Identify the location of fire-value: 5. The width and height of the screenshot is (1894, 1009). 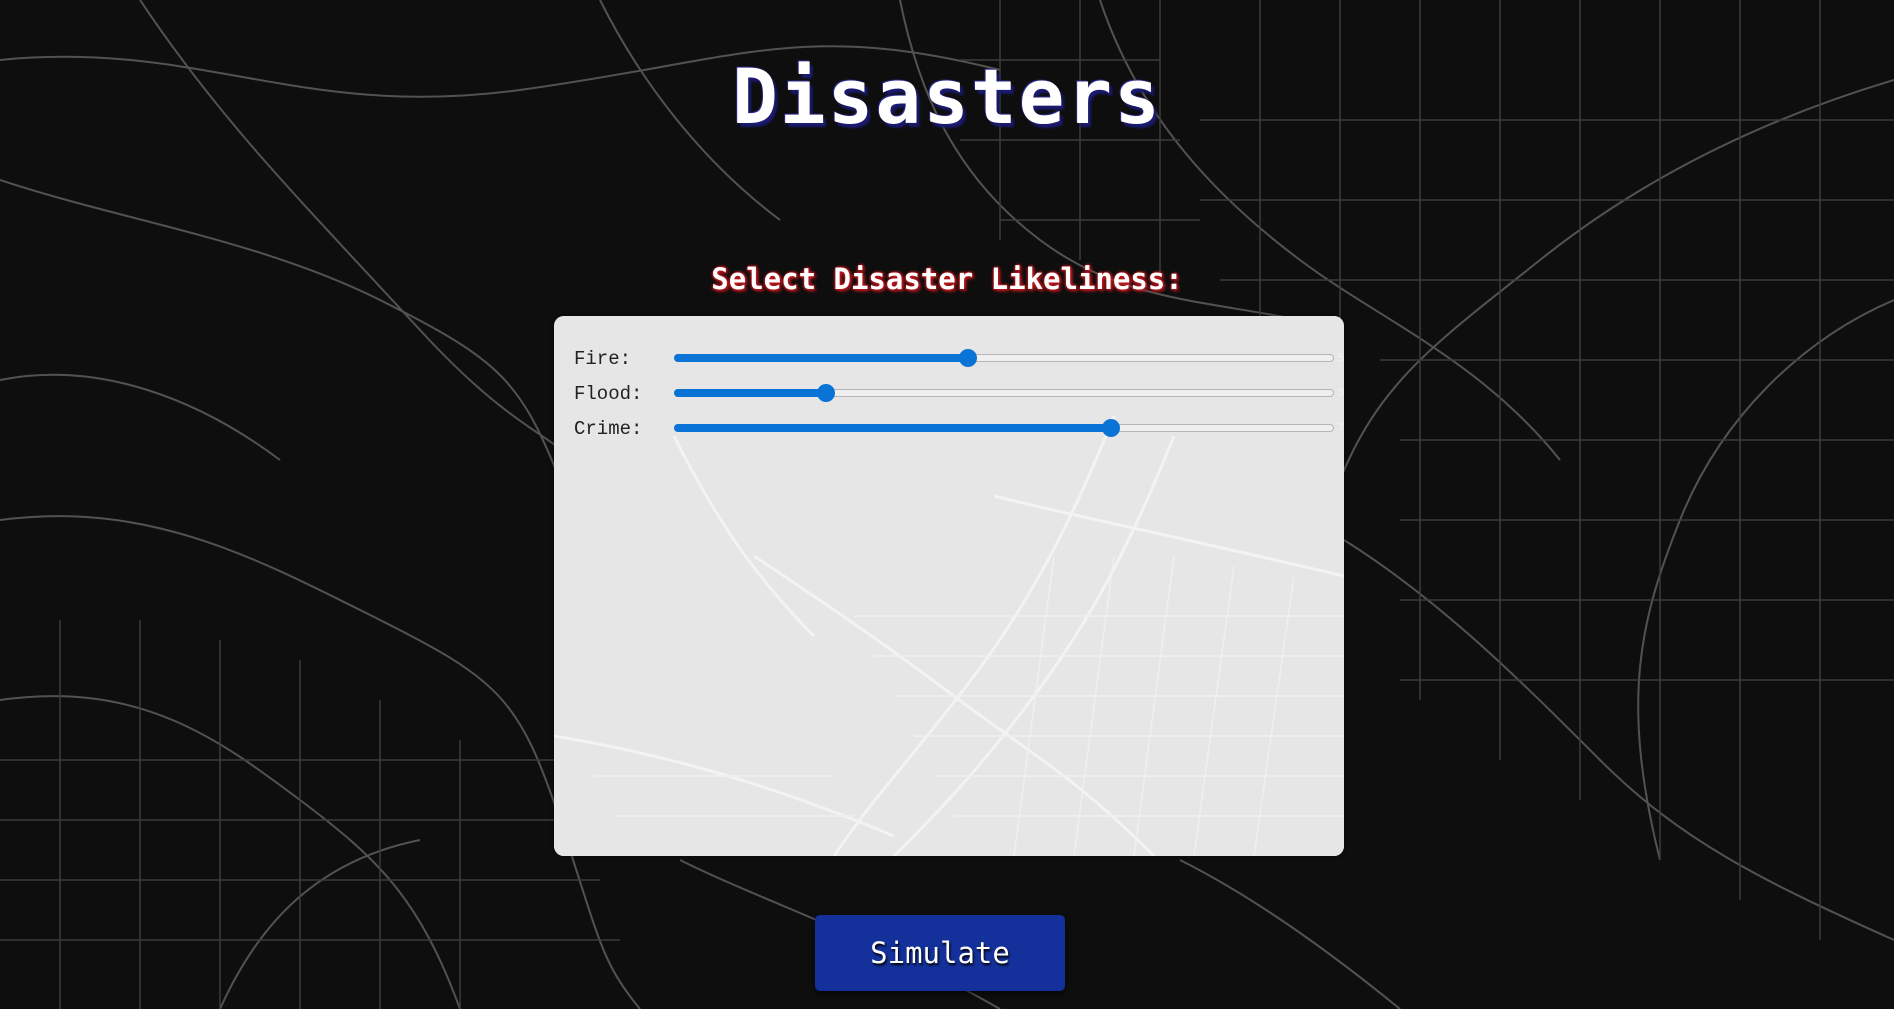
(1341, 358).